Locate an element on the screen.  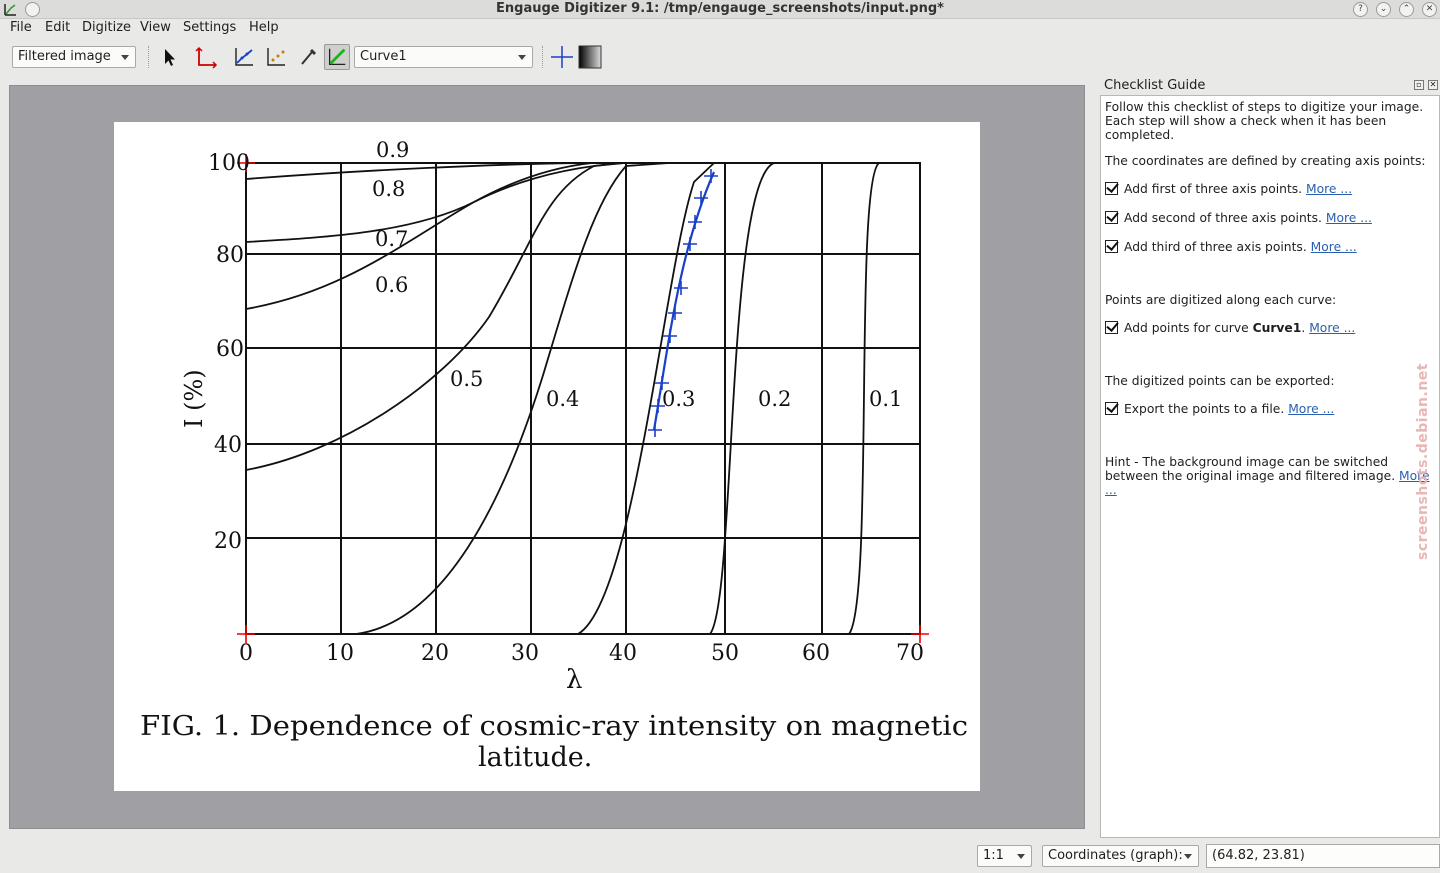
toolbar: Filtered image Curve1 is located at coordinates (720, 57).